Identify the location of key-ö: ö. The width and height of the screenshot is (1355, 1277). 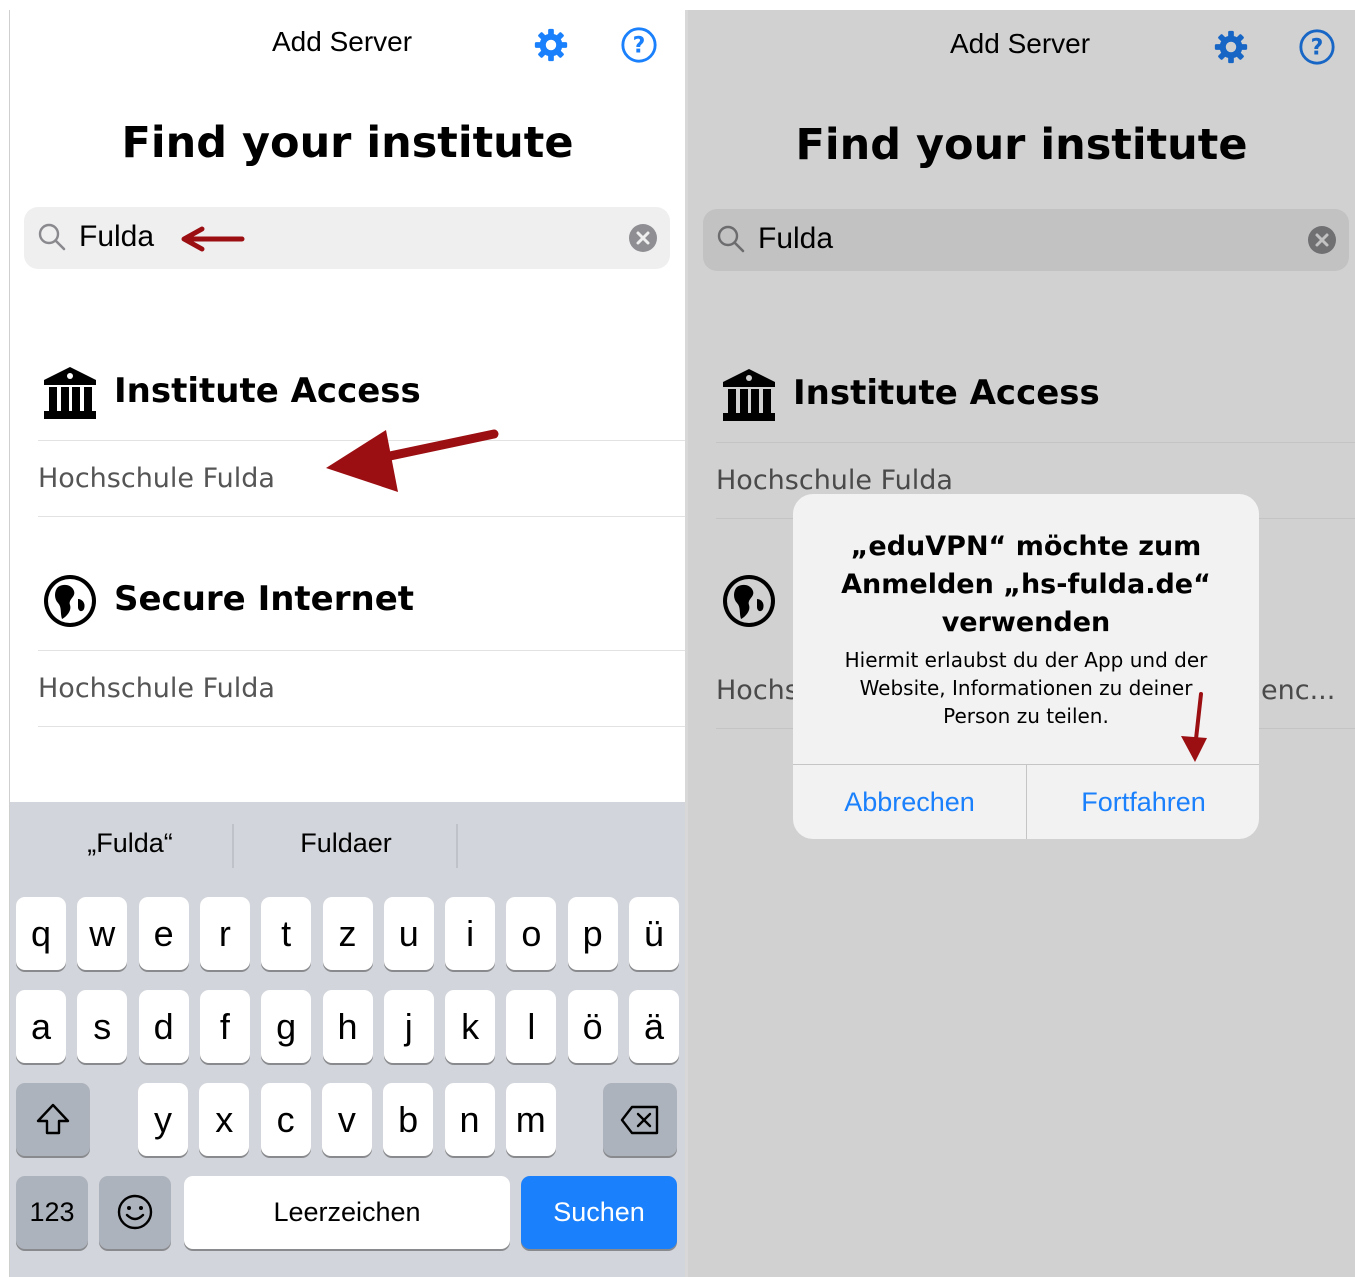
(592, 1026).